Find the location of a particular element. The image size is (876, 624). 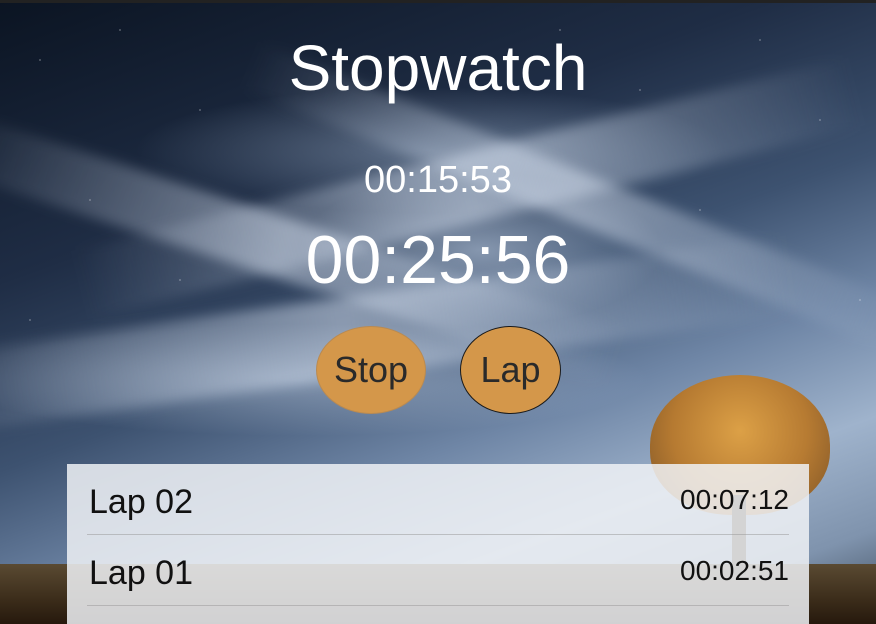

list-item: Lap 01 00:02:51 is located at coordinates (438, 570).